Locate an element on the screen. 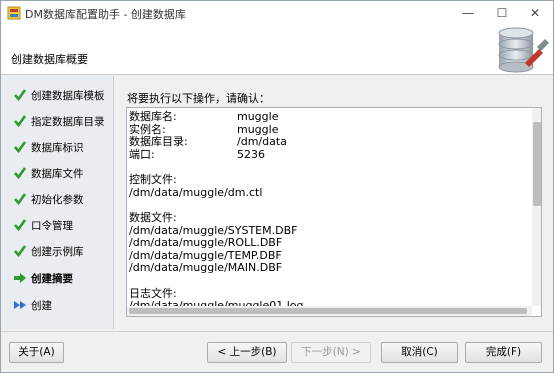 The image size is (554, 373). cancel-button: 取消(C) is located at coordinates (419, 352).